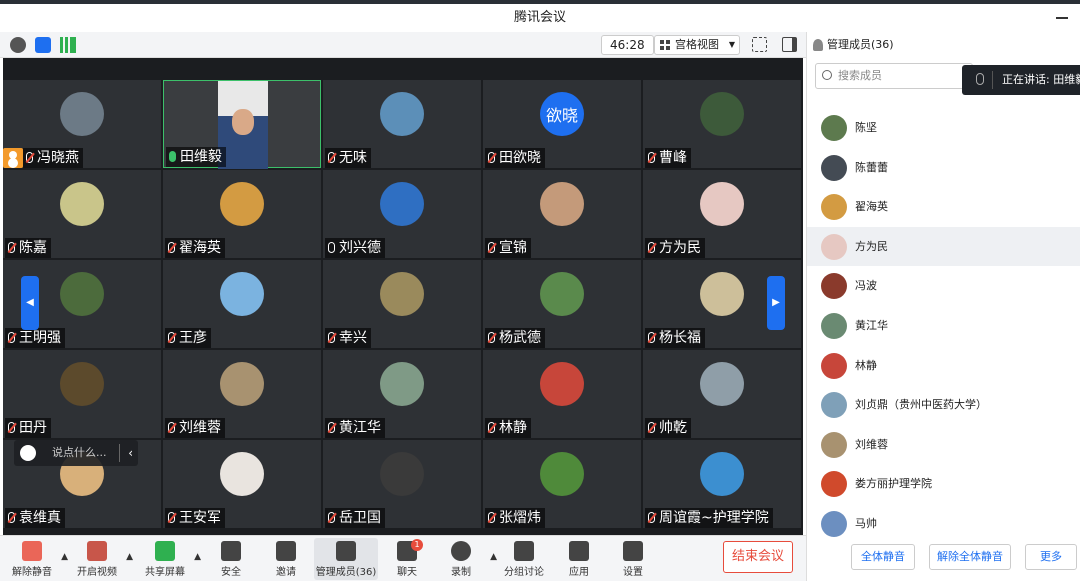 The height and width of the screenshot is (581, 1080). What do you see at coordinates (242, 124) in the screenshot?
I see `video-tile: 田维毅` at bounding box center [242, 124].